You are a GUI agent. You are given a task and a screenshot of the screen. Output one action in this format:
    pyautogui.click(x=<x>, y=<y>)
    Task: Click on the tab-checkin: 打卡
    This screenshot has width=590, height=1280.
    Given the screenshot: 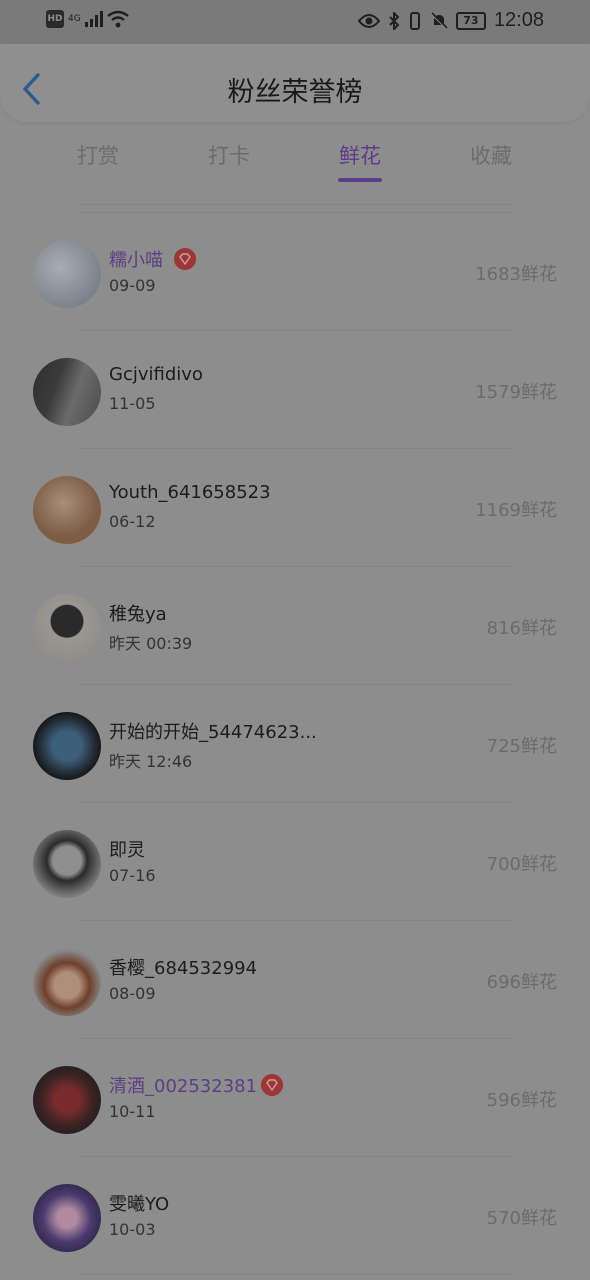 What is the action you would take?
    pyautogui.click(x=229, y=155)
    